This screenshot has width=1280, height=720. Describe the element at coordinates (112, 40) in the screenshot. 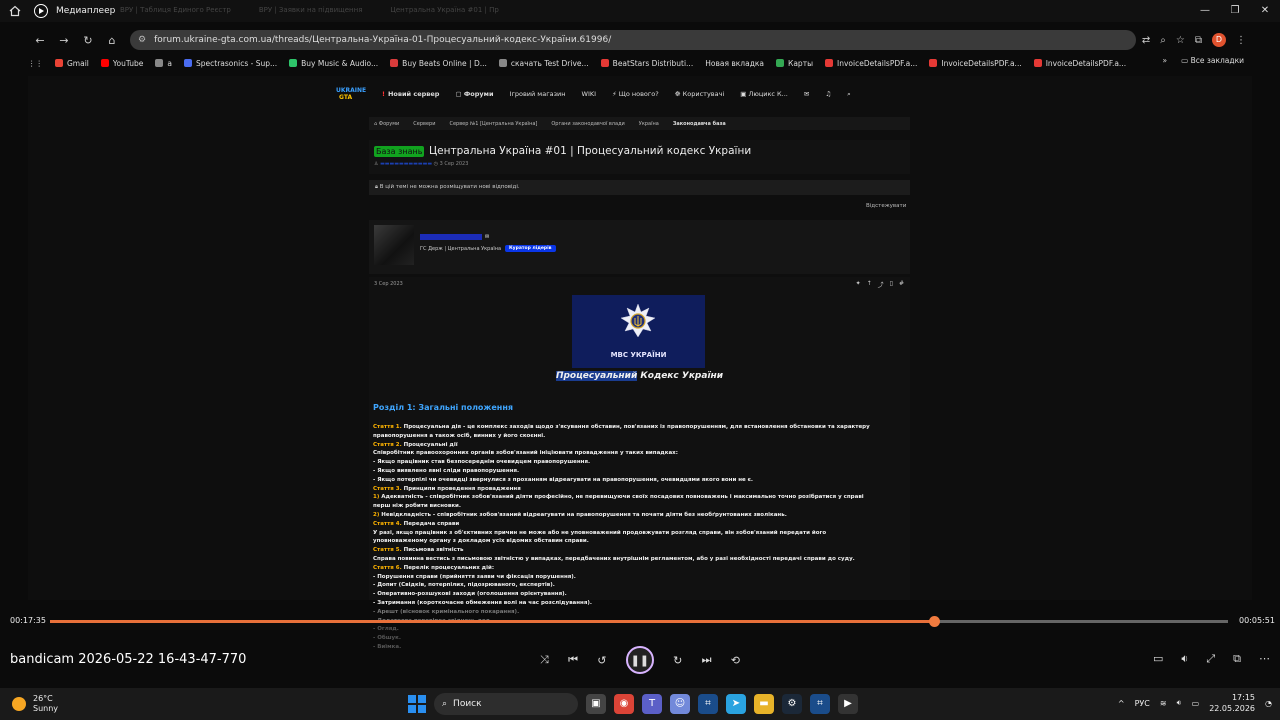

I see `home-icon: ⌂` at that location.